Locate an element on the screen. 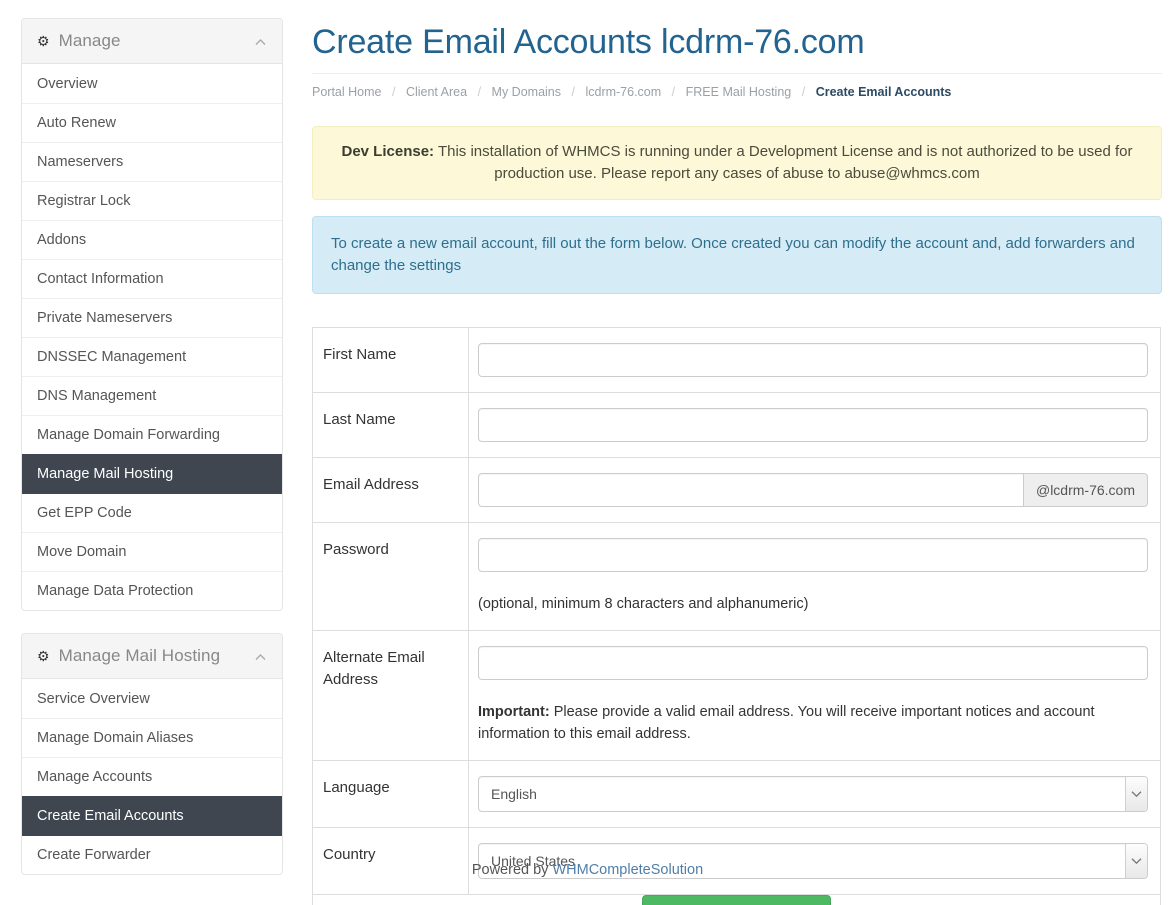 Image resolution: width=1175 pixels, height=905 pixels. sidebar-item-dnssec-management: DNSSEC Management is located at coordinates (152, 356).